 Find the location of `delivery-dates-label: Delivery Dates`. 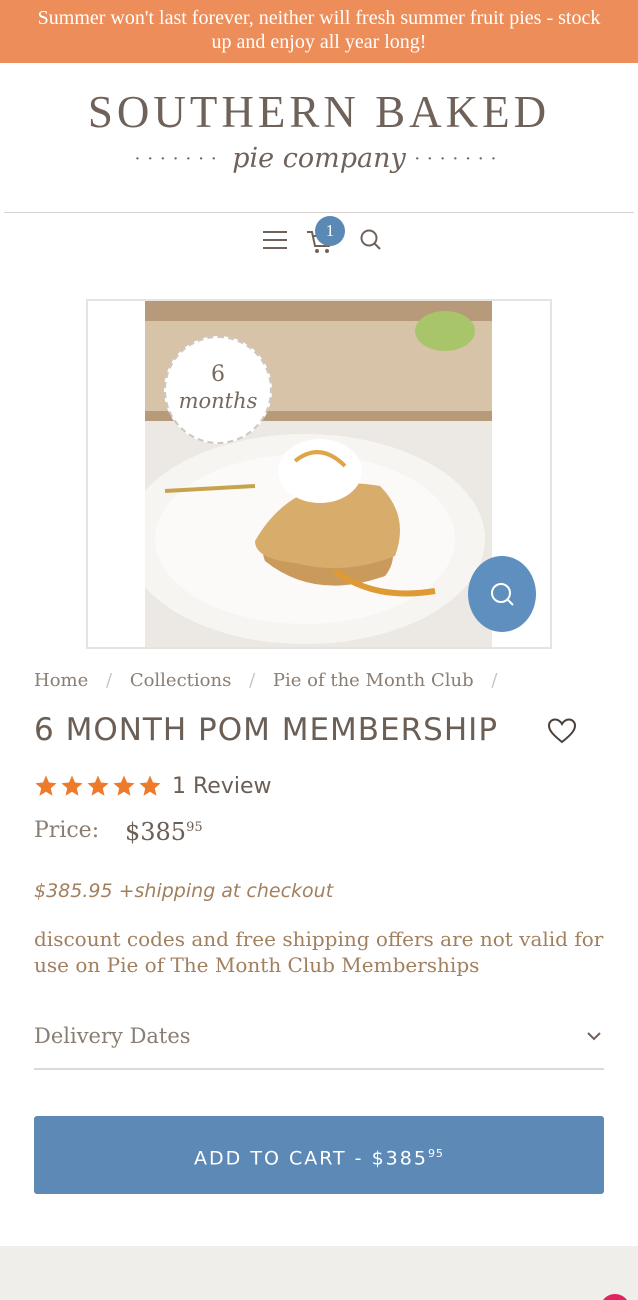

delivery-dates-label: Delivery Dates is located at coordinates (112, 1036).